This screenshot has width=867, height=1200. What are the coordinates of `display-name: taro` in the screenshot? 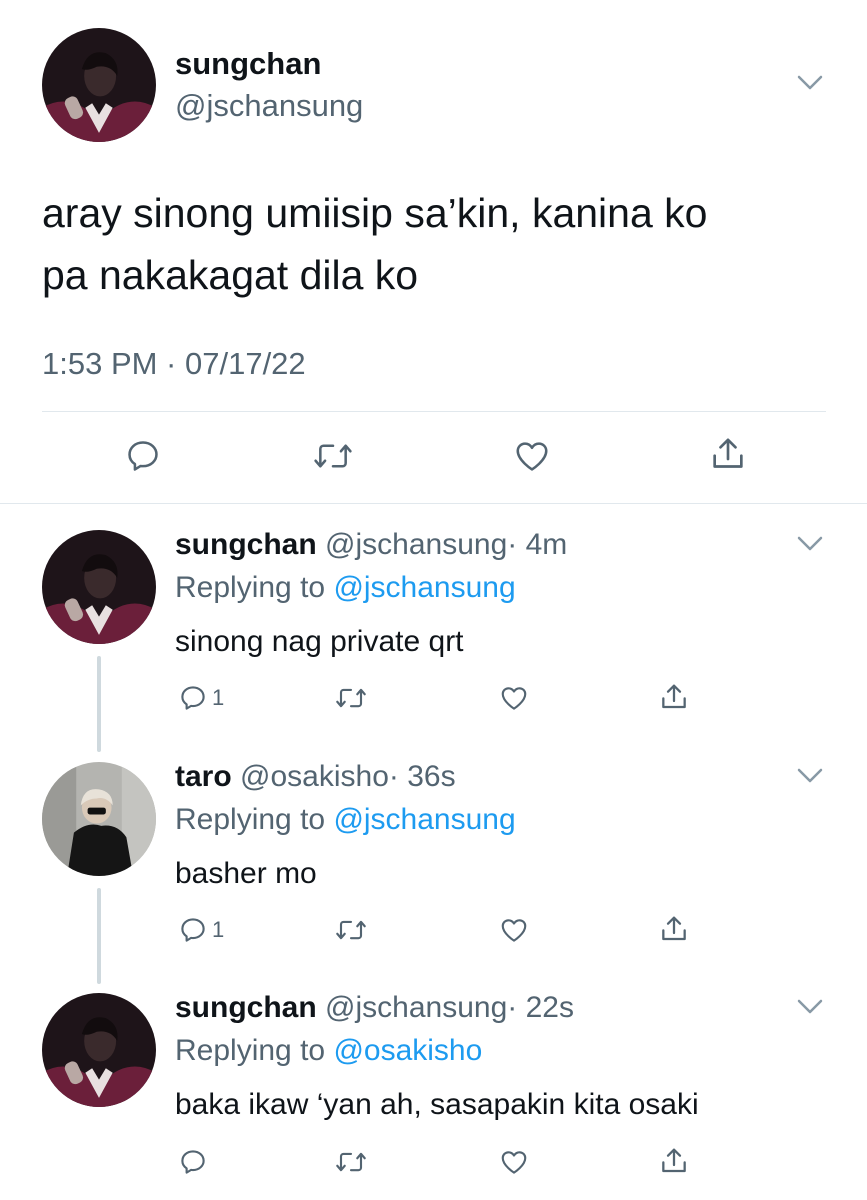 It's located at (203, 776).